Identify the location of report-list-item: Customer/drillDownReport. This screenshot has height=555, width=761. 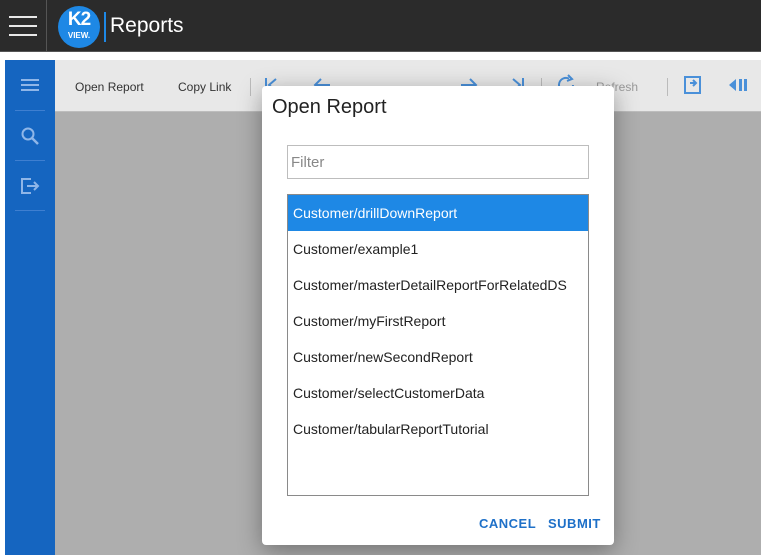
(438, 213).